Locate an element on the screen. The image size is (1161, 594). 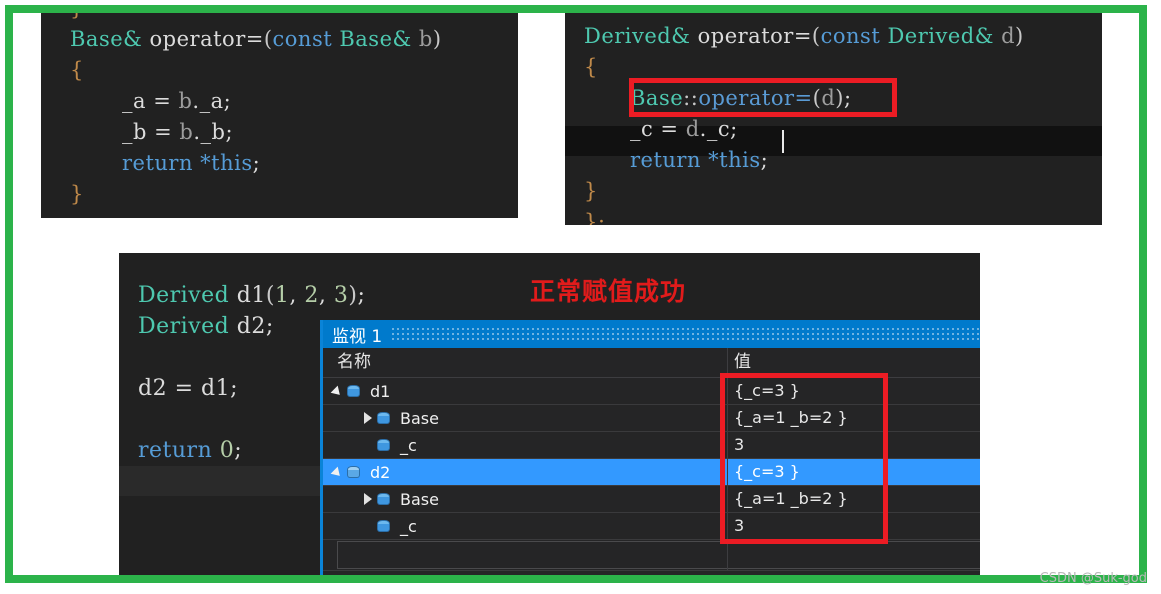
code-line: _b = b._b; is located at coordinates (177, 132).